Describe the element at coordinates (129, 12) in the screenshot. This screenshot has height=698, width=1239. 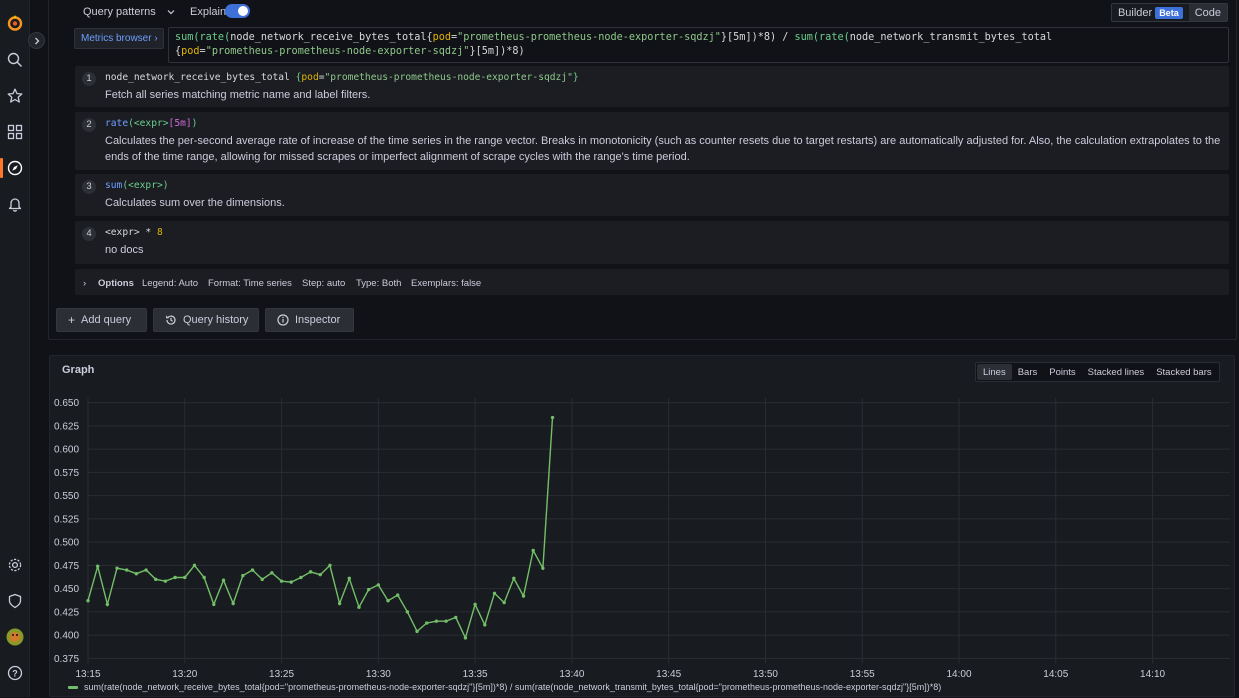
I see `query-patterns-dropdown: Query patterns` at that location.